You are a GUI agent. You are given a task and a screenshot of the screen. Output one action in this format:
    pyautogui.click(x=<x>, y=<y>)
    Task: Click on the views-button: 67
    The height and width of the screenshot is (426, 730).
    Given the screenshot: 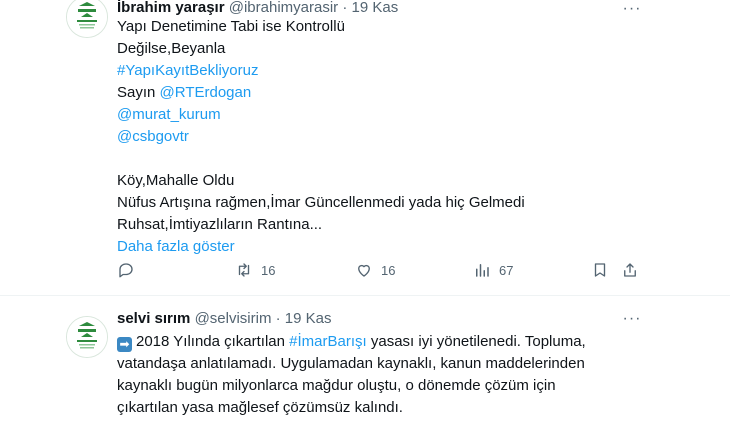 What is the action you would take?
    pyautogui.click(x=493, y=270)
    